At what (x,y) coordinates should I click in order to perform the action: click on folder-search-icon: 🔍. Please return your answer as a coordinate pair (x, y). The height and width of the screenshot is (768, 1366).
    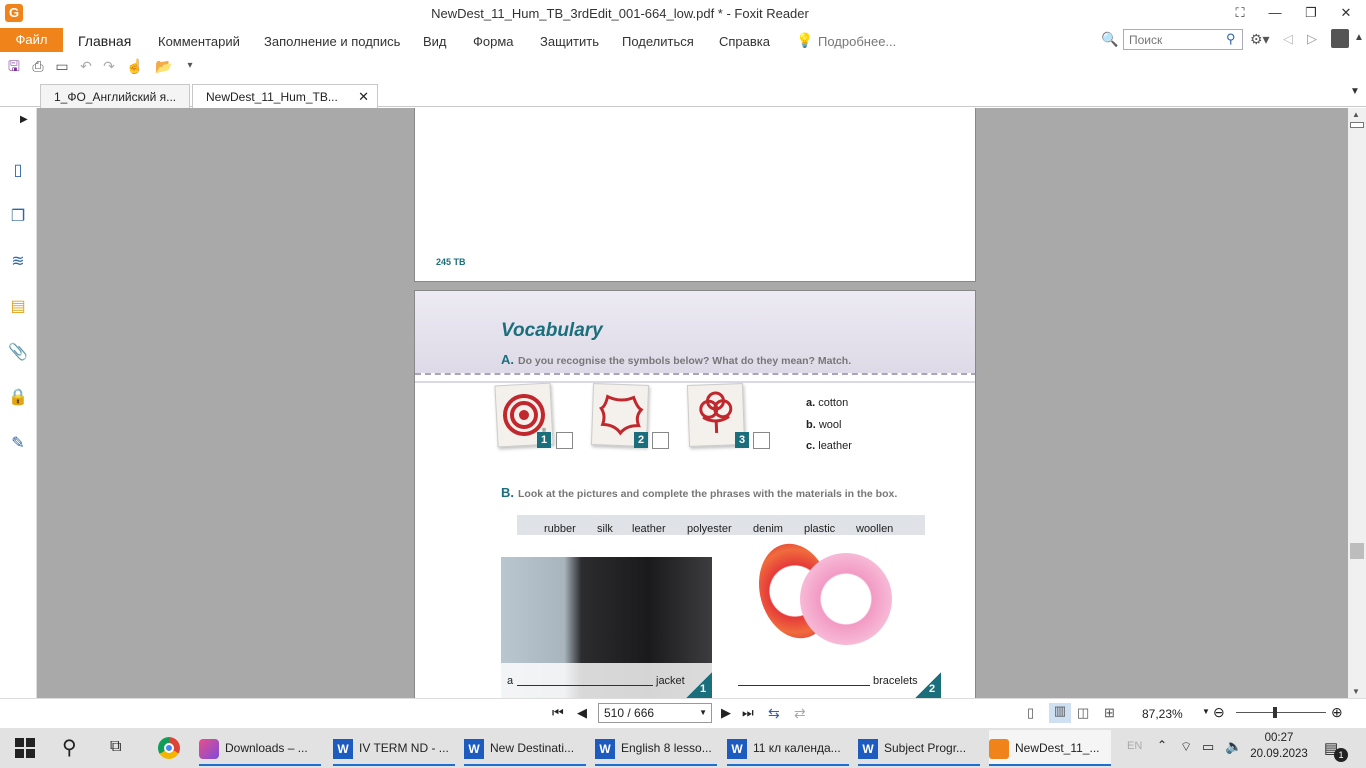
    Looking at the image, I should click on (1109, 39).